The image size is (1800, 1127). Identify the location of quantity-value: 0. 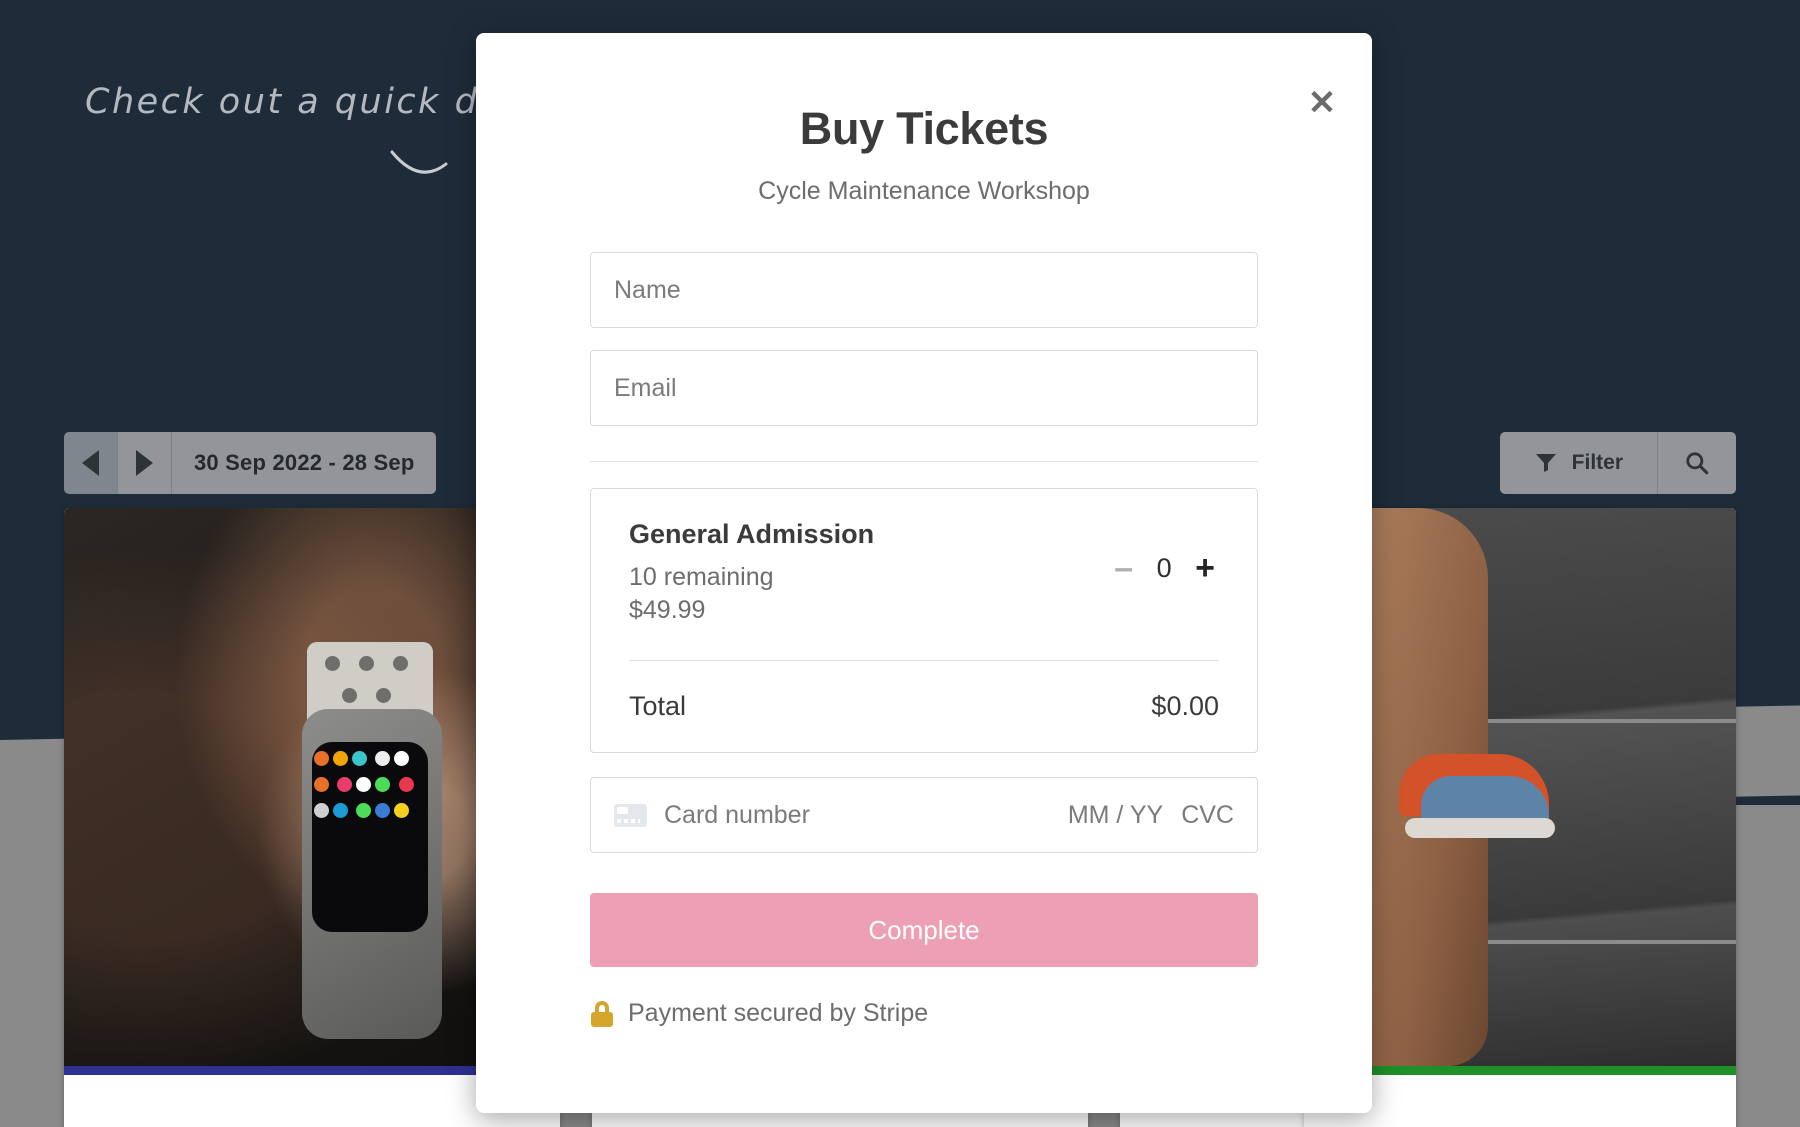
(1164, 567).